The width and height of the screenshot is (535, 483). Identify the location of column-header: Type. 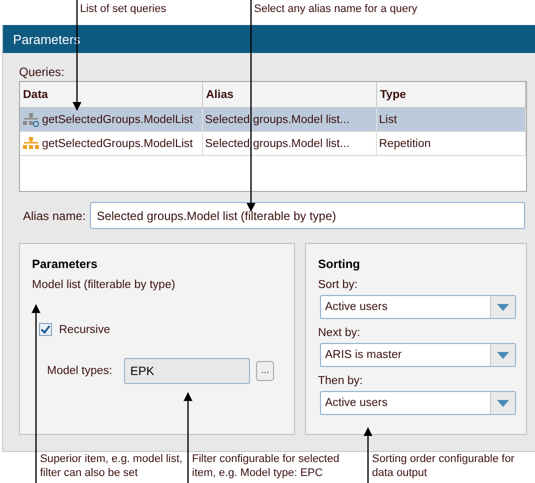
(451, 94).